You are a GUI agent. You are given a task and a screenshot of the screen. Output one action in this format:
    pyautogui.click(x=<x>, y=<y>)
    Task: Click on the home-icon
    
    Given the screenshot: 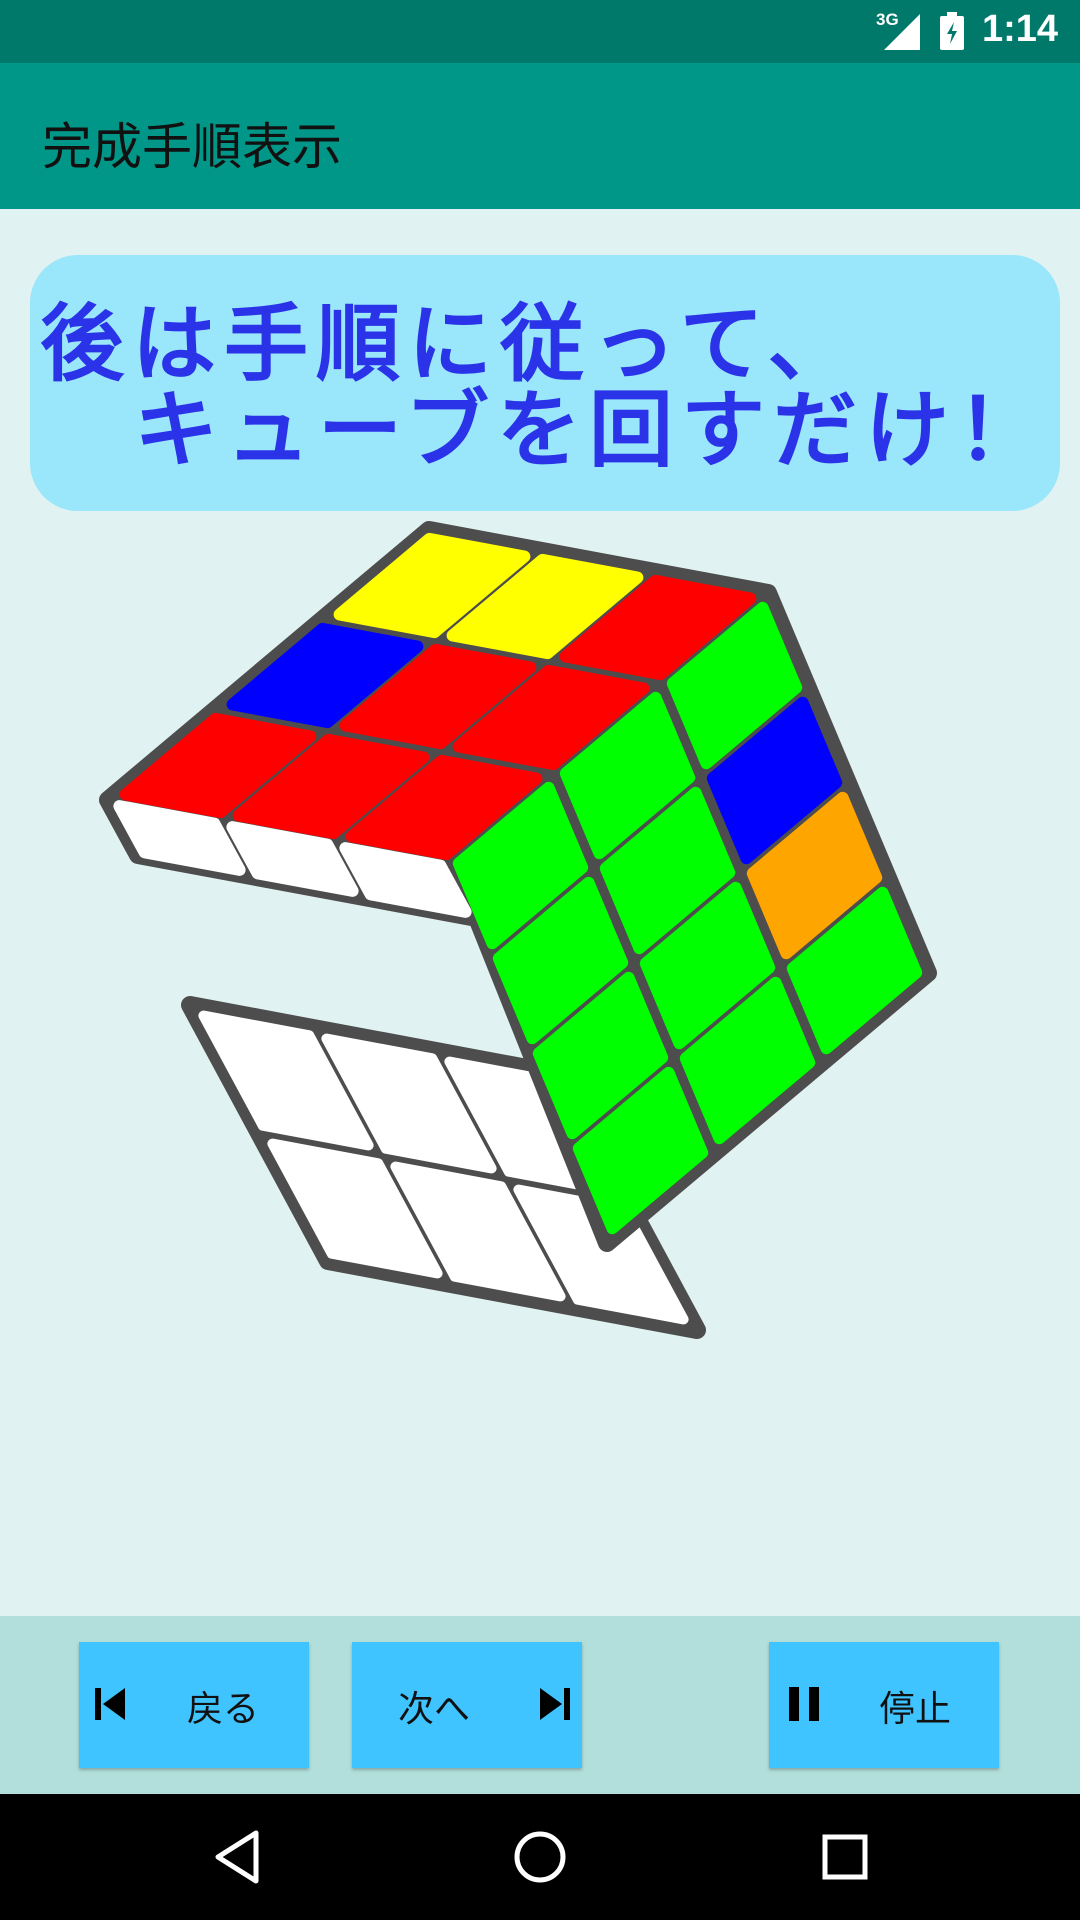 What is the action you would take?
    pyautogui.click(x=540, y=1857)
    